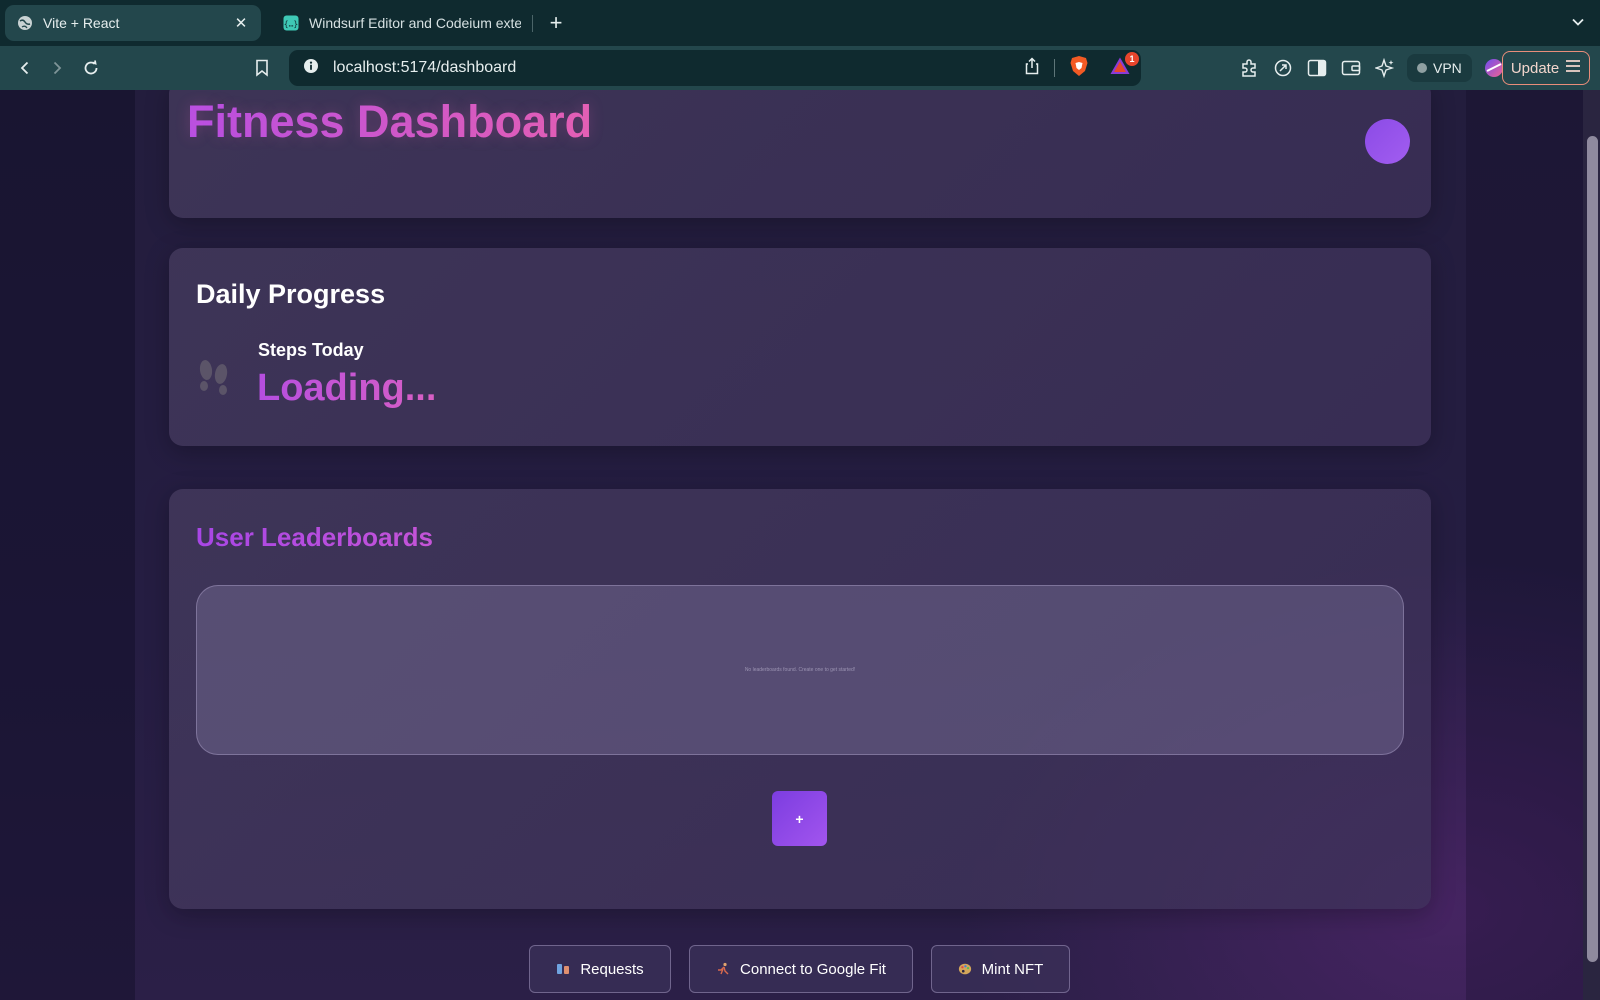 The image size is (1600, 1000). What do you see at coordinates (241, 23) in the screenshot?
I see `close-tab-icon: ✕` at bounding box center [241, 23].